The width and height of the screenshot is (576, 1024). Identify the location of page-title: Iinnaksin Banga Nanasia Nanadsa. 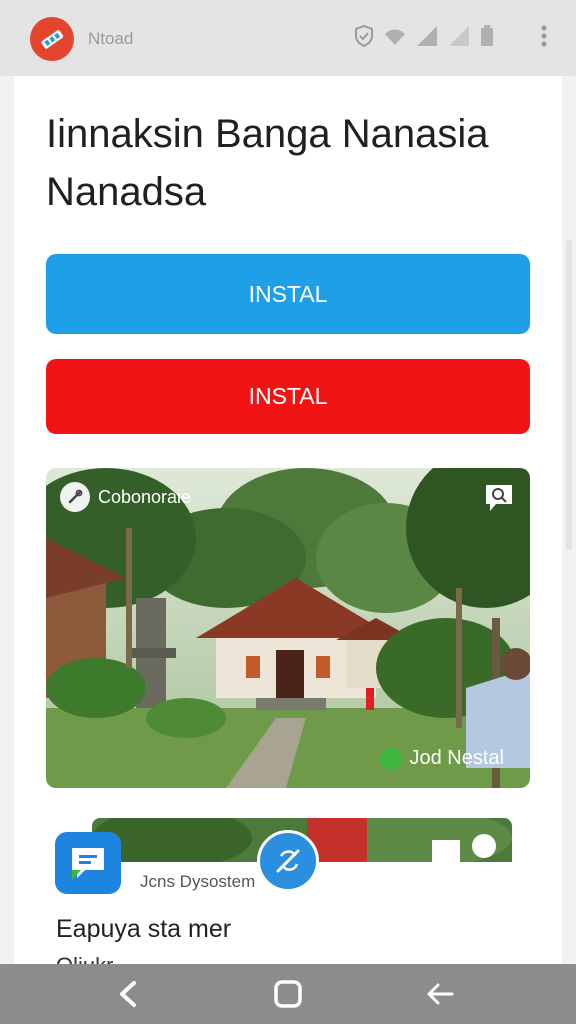
(267, 163).